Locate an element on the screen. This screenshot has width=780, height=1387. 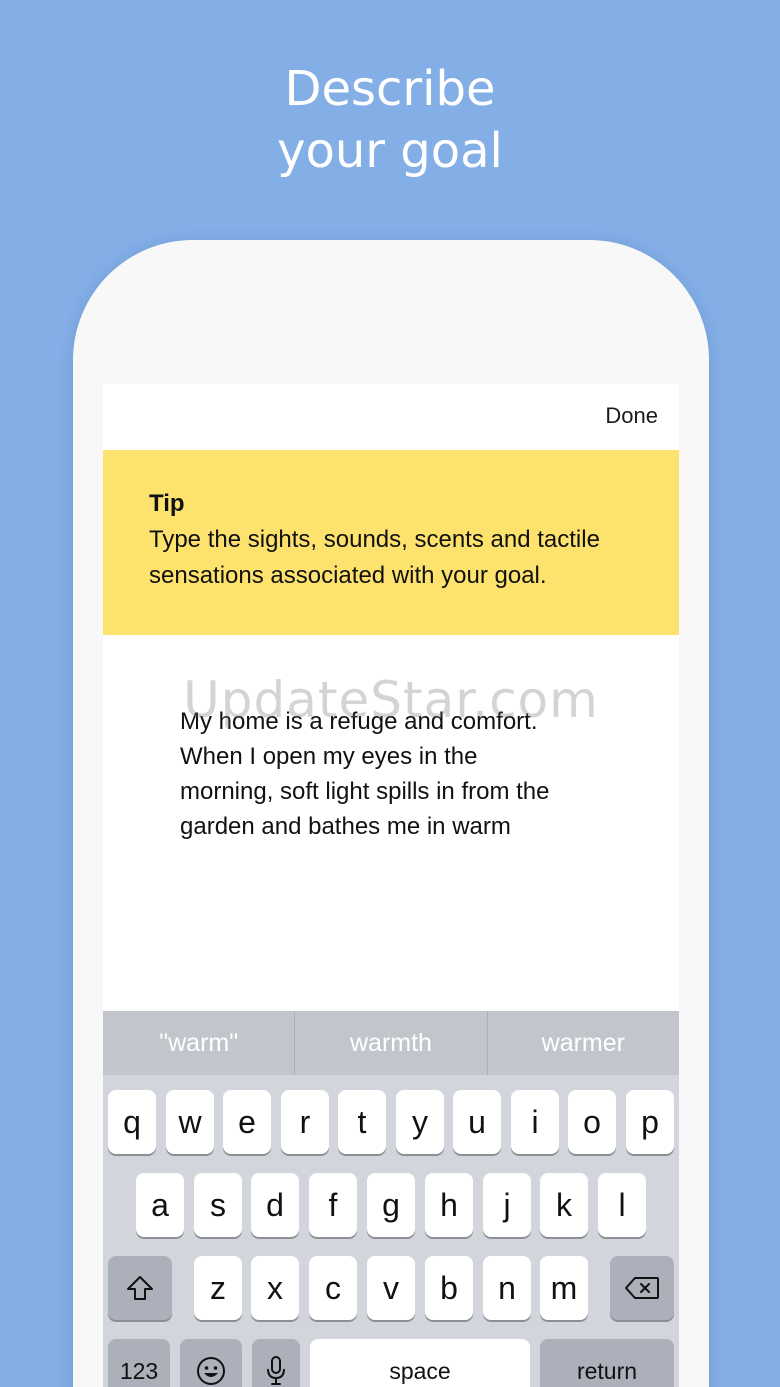
editor-line: My home is a refuge and comfort. is located at coordinates (359, 721).